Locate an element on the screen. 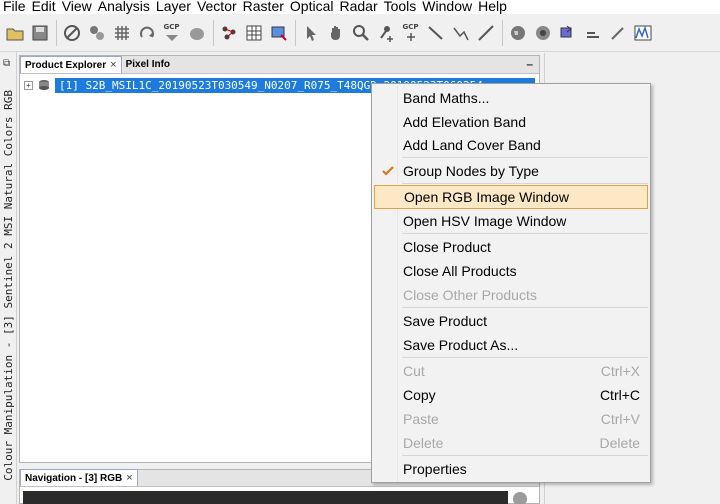  menu-item-label: Close Other Products is located at coordinates (470, 295).